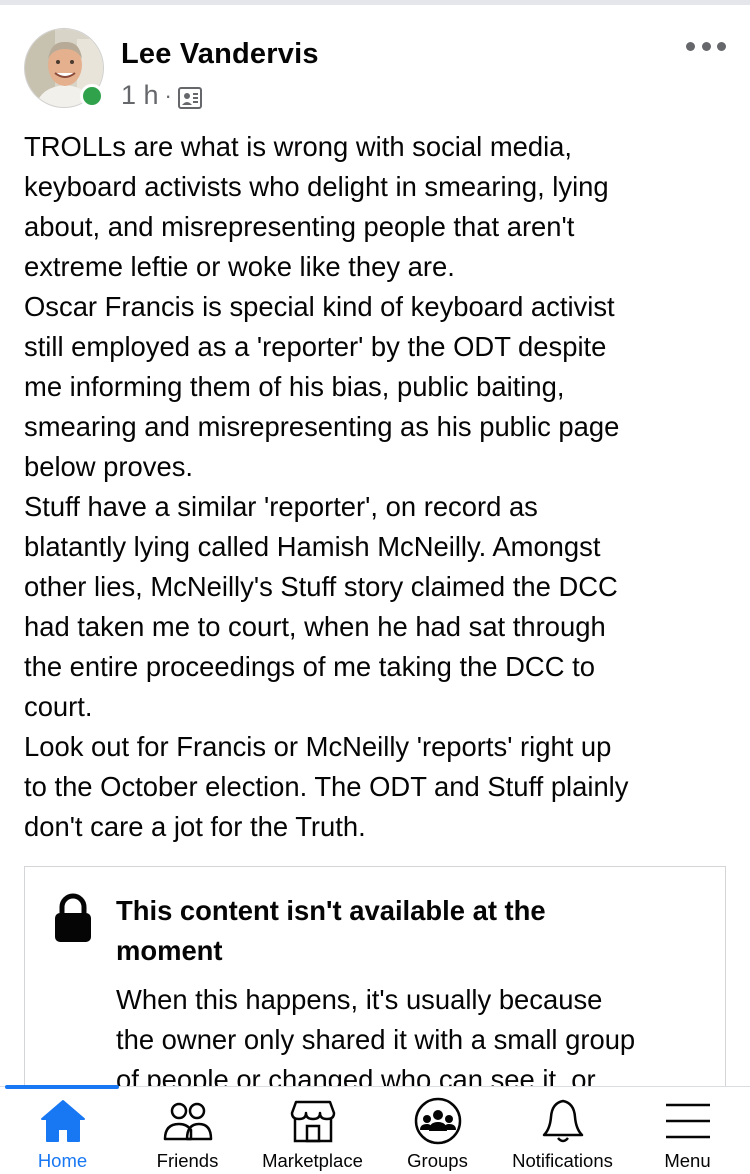 The height and width of the screenshot is (1174, 750). I want to click on online-status-indicator, so click(92, 96).